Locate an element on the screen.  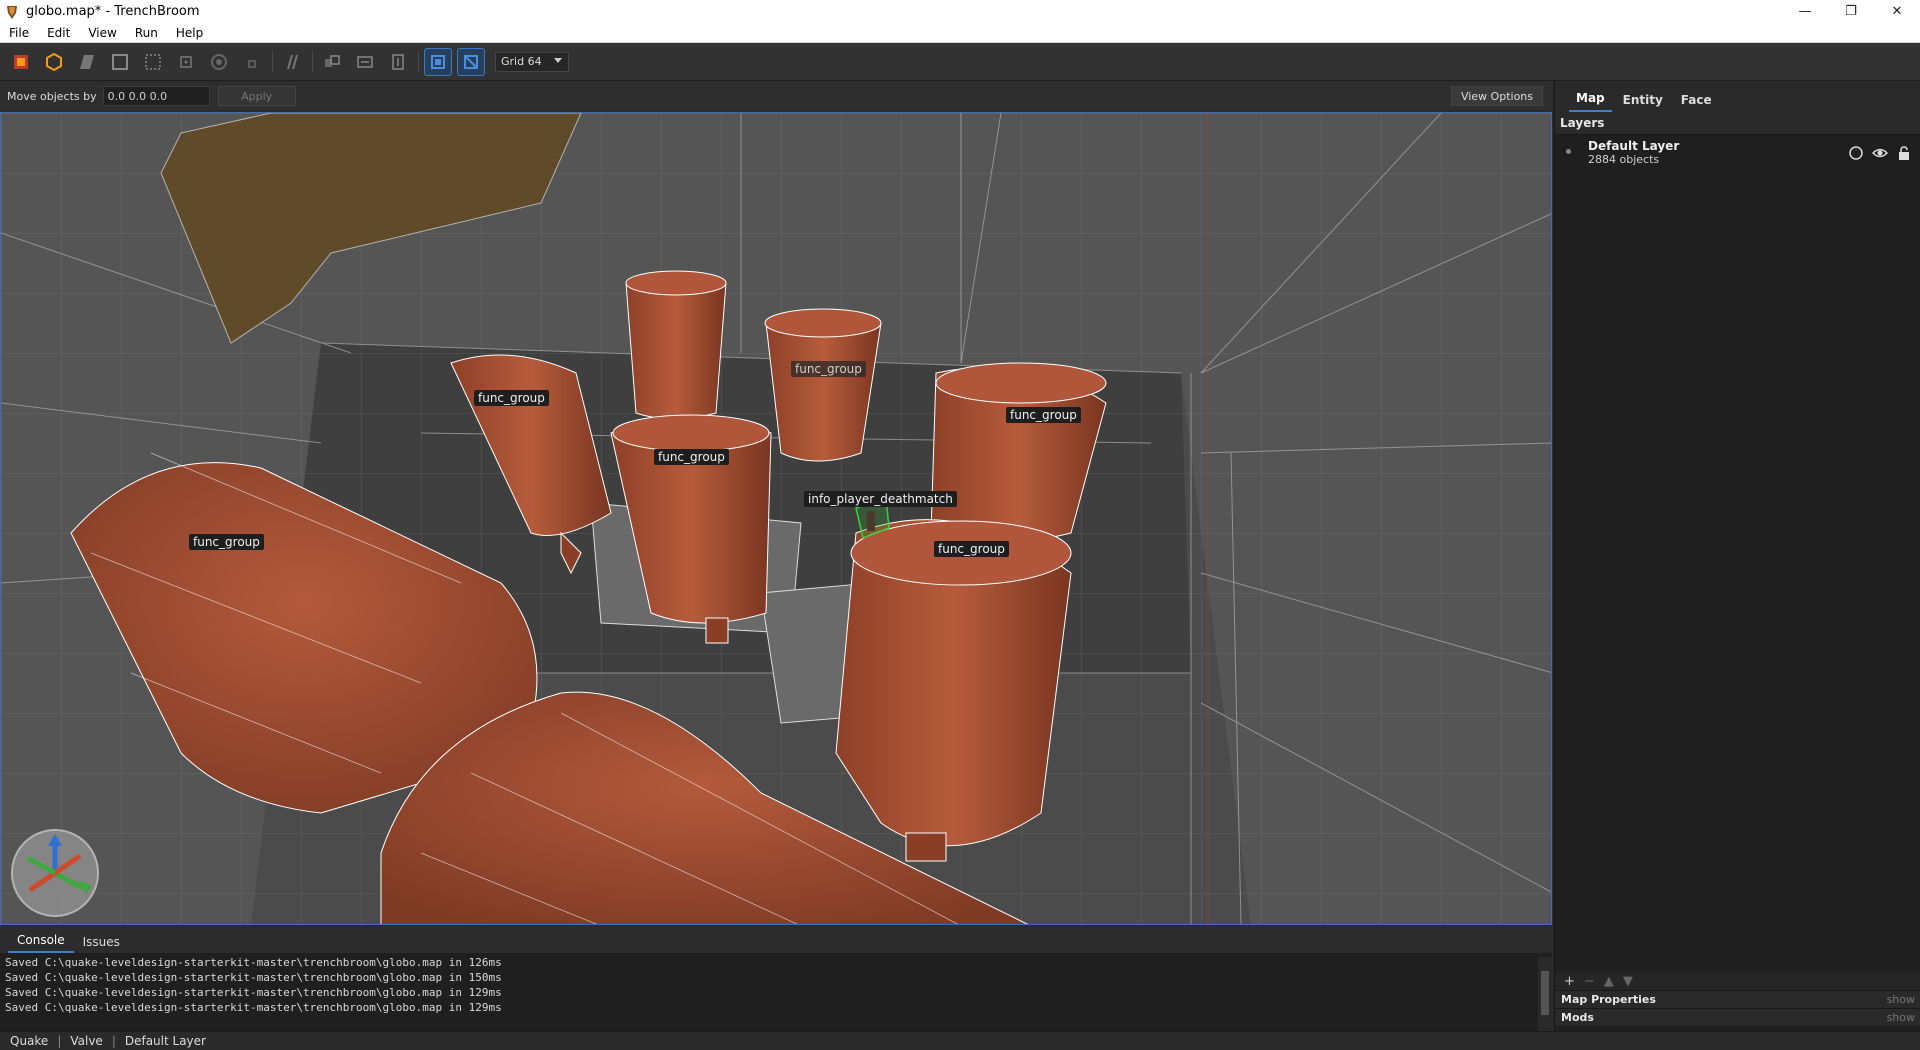
scale-tool-icon is located at coordinates (219, 61).